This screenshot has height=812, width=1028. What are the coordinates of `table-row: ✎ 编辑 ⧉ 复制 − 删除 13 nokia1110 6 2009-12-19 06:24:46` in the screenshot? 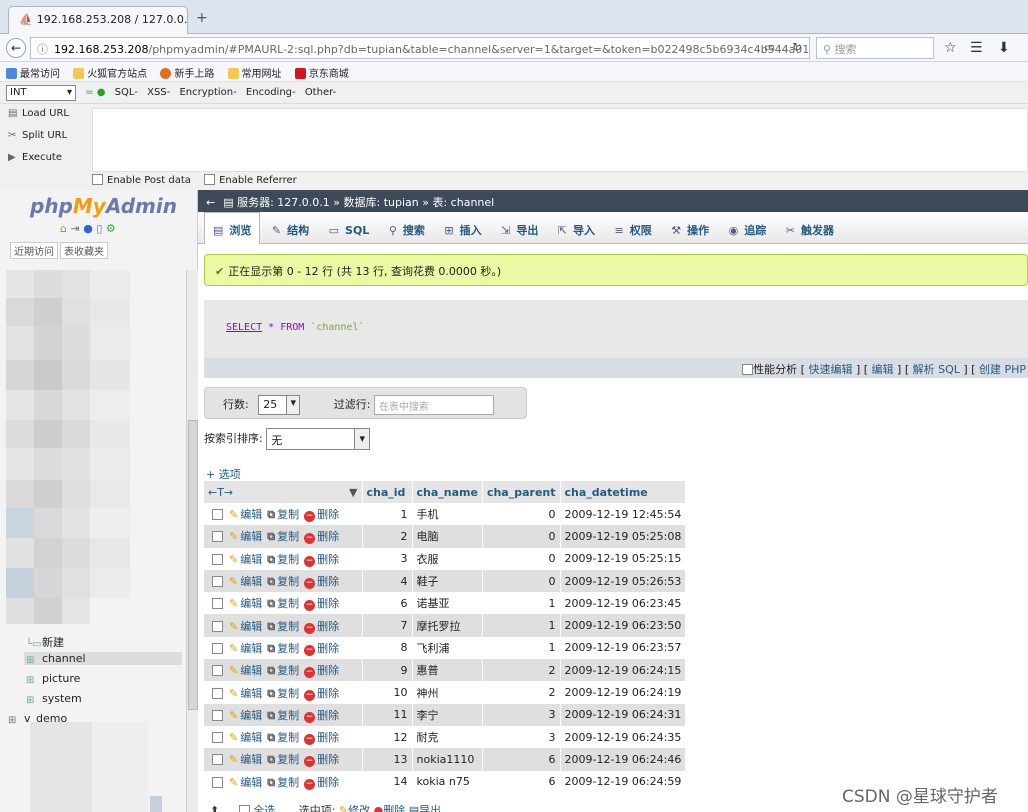 It's located at (445, 759).